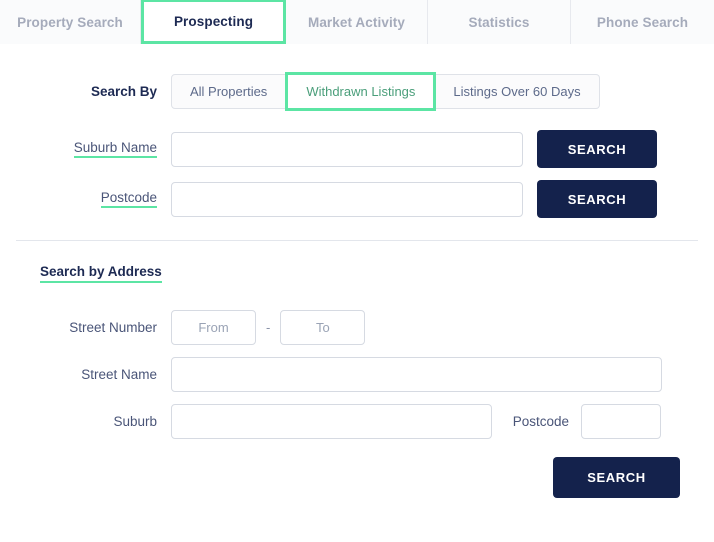  I want to click on segment-all-properties: All Properties, so click(229, 91).